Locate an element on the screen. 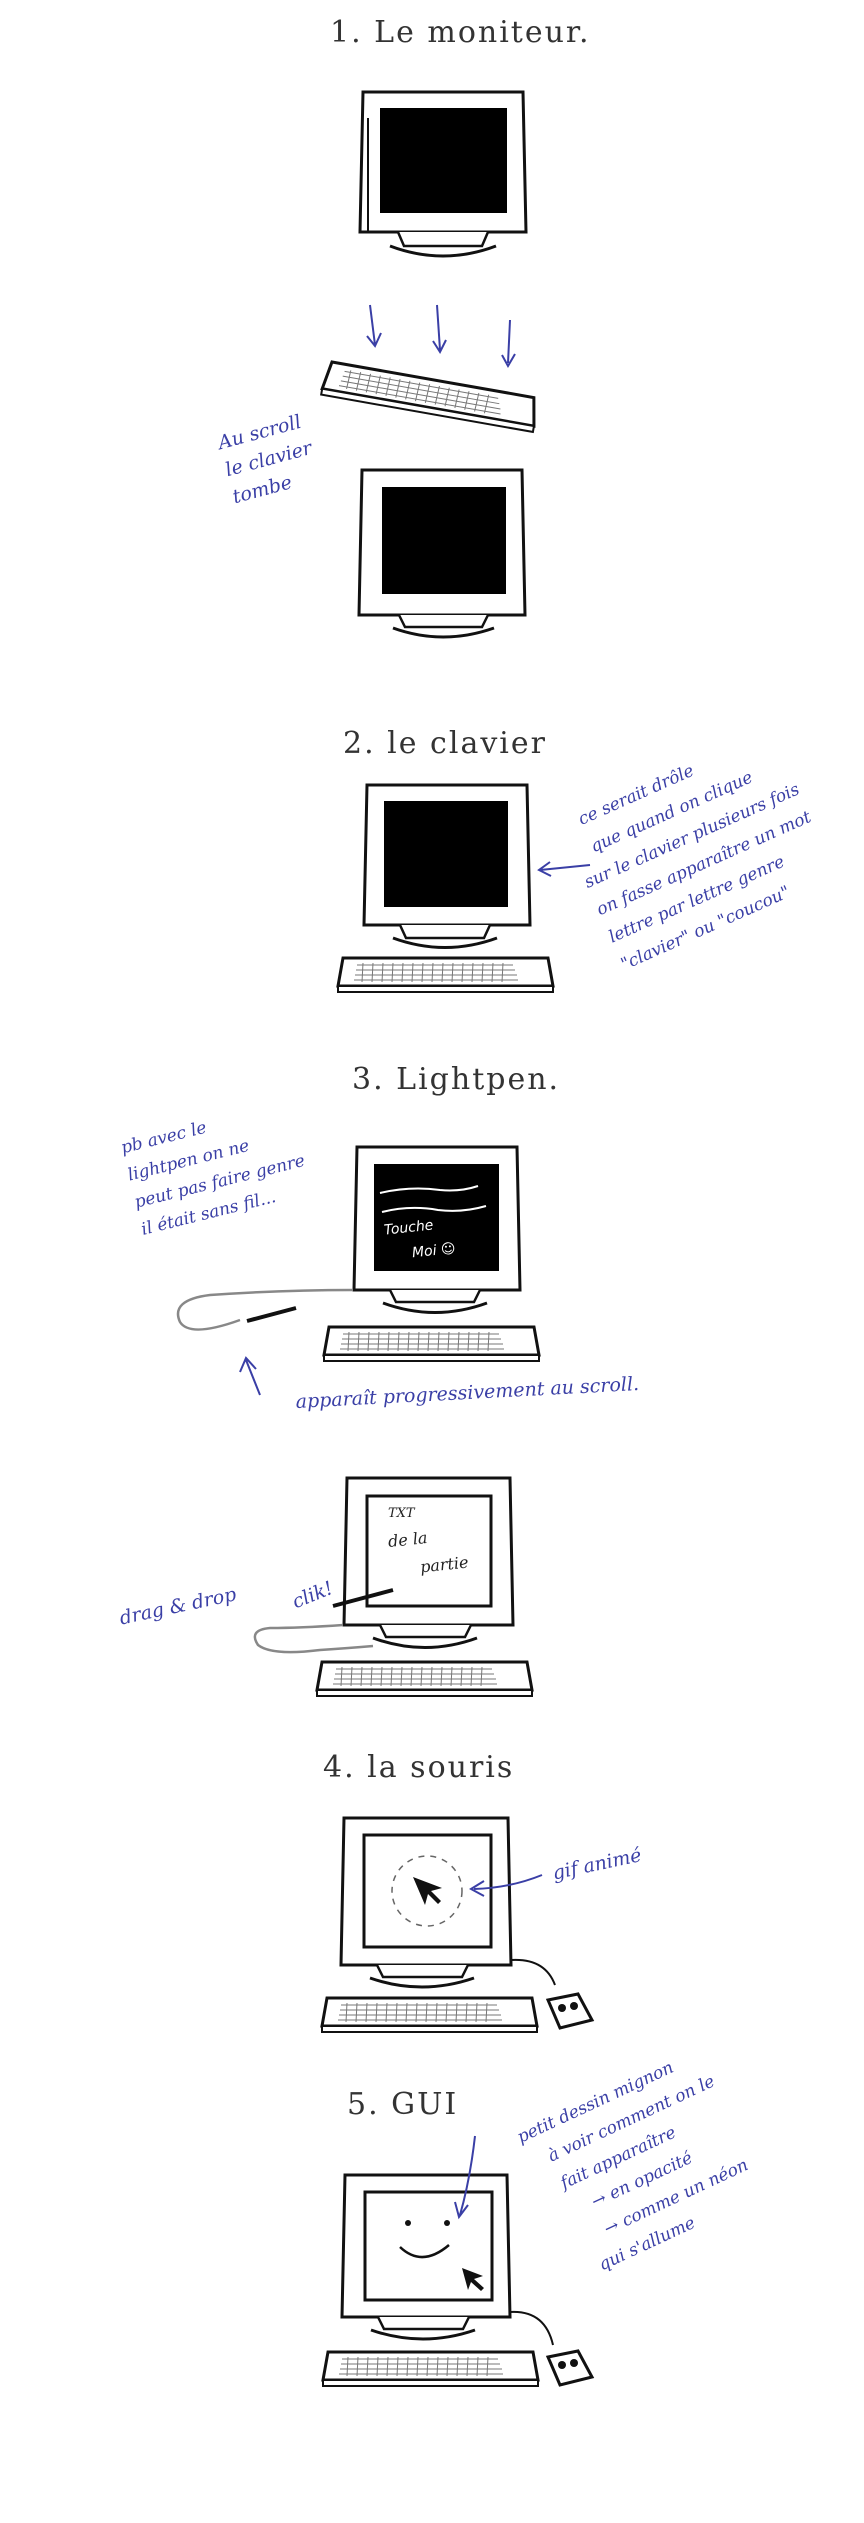  computer-clavier is located at coordinates (445, 888).